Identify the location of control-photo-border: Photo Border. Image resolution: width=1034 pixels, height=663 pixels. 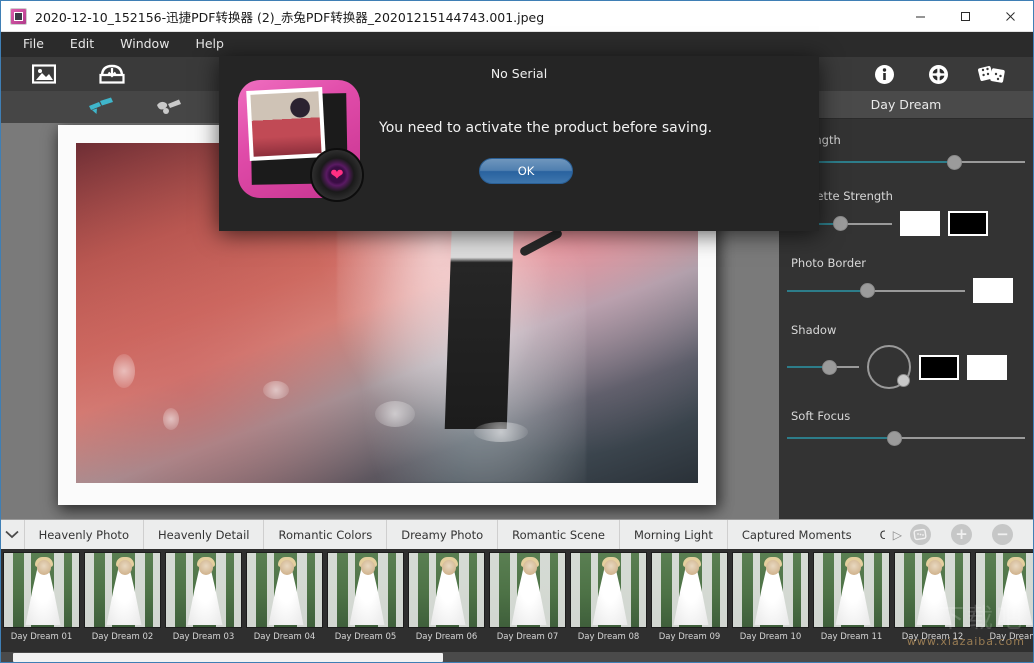
(906, 279).